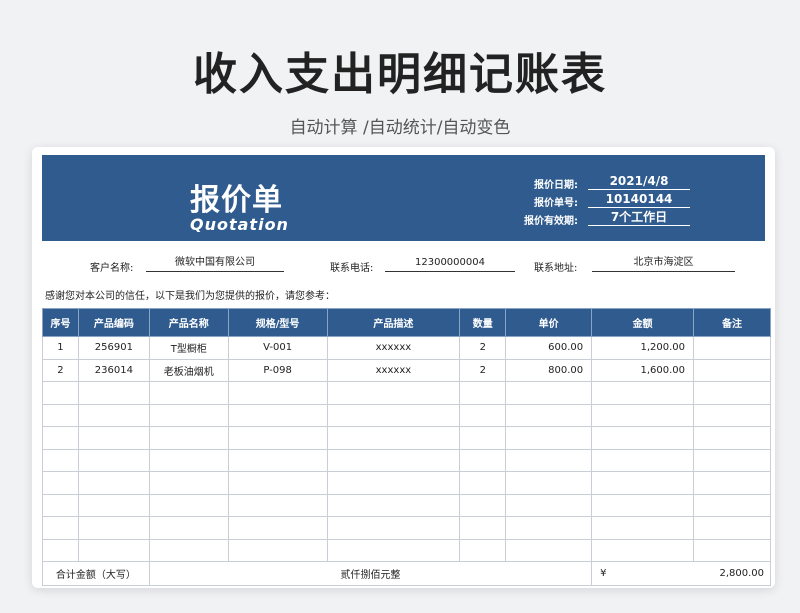 The image size is (800, 613). I want to click on cell-name: 老板油烟机, so click(188, 370).